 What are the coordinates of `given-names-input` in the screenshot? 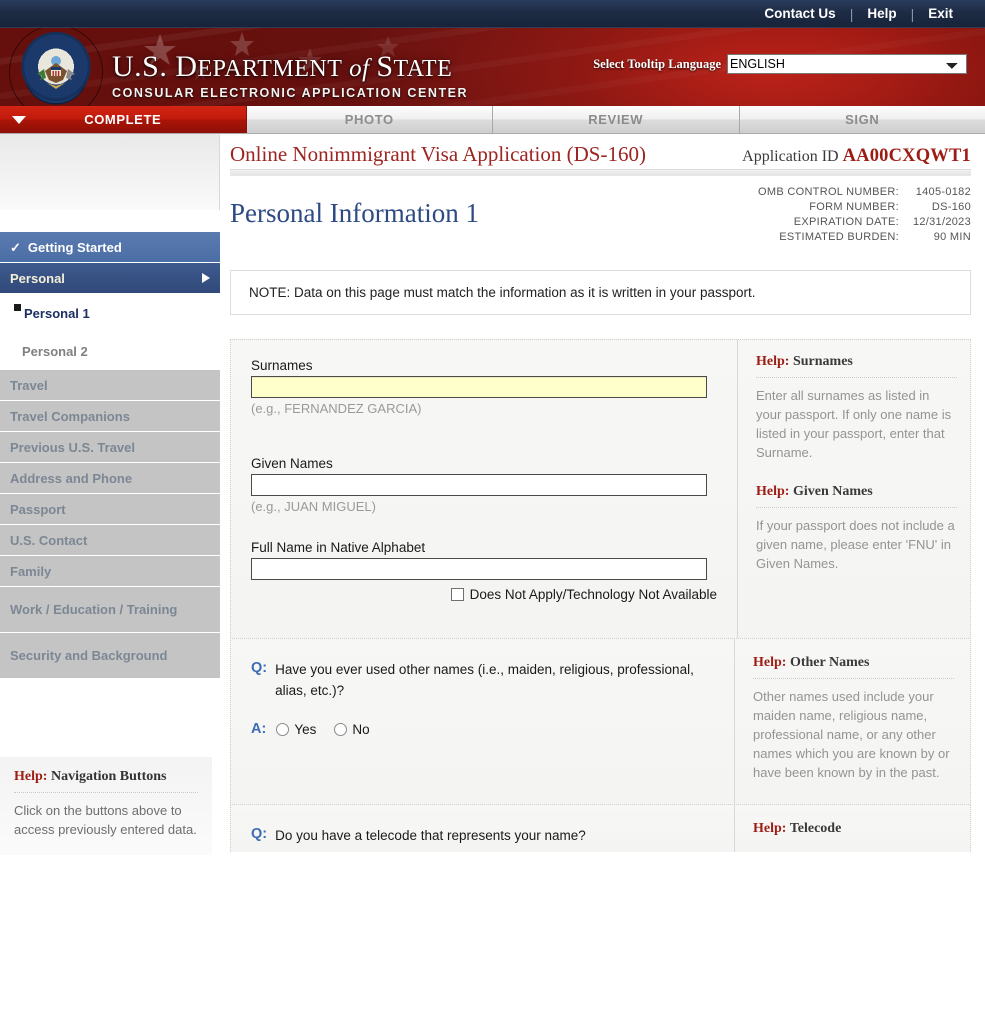 It's located at (479, 485).